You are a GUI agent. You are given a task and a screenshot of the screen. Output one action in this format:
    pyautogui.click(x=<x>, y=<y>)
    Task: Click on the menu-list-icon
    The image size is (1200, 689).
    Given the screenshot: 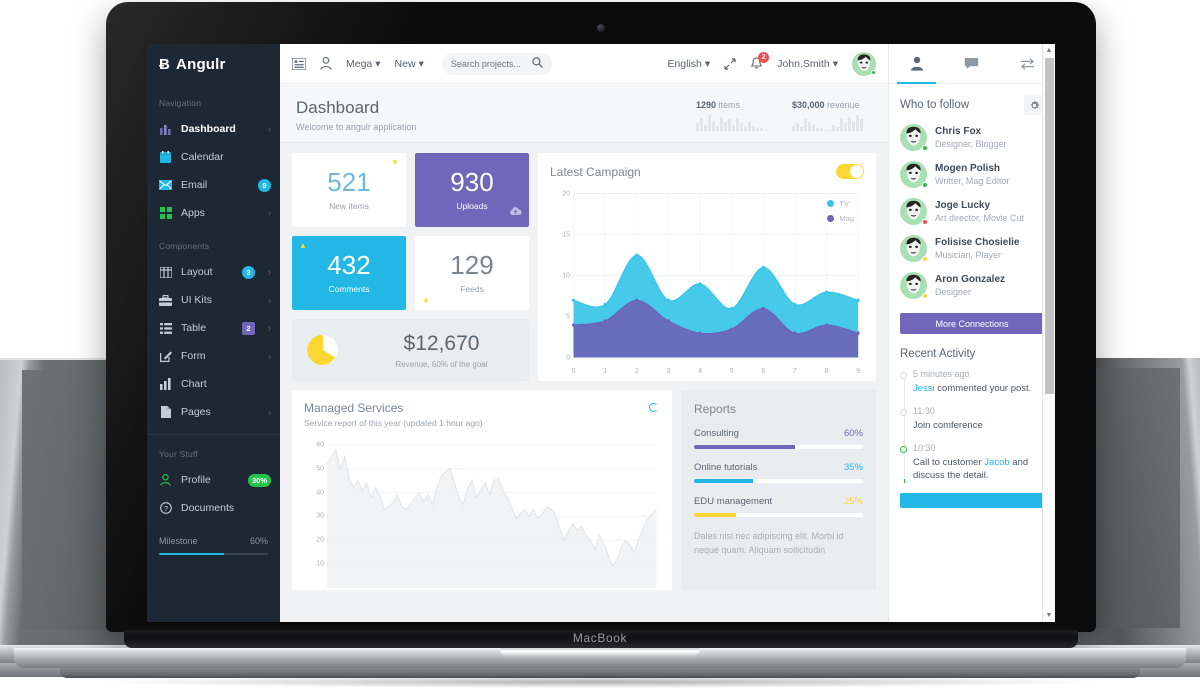 What is the action you would take?
    pyautogui.click(x=299, y=63)
    